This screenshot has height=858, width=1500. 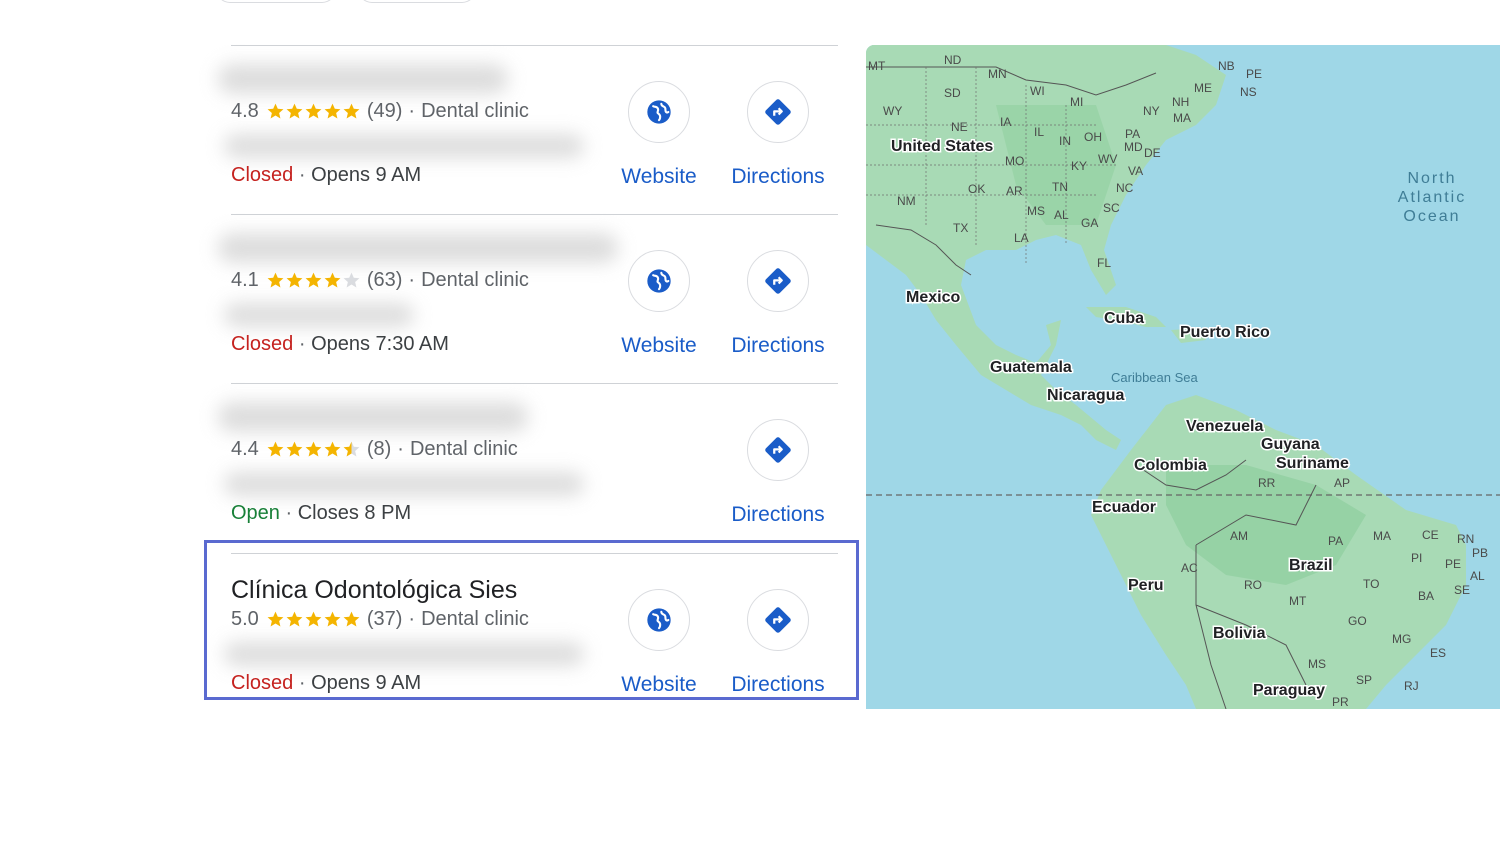 What do you see at coordinates (379, 449) in the screenshot?
I see `review-count: (8)` at bounding box center [379, 449].